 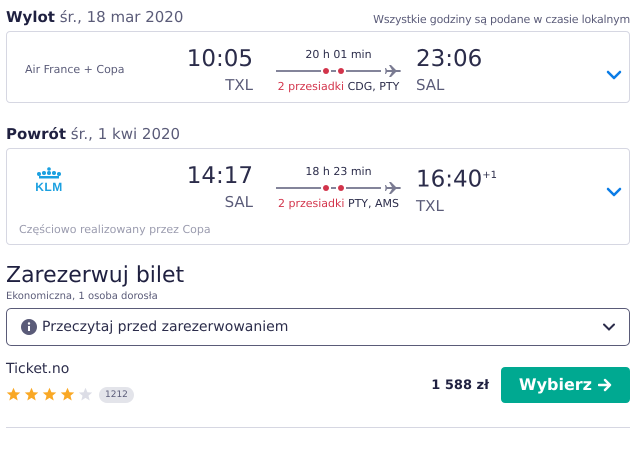 I want to click on info-icon, so click(x=29, y=326).